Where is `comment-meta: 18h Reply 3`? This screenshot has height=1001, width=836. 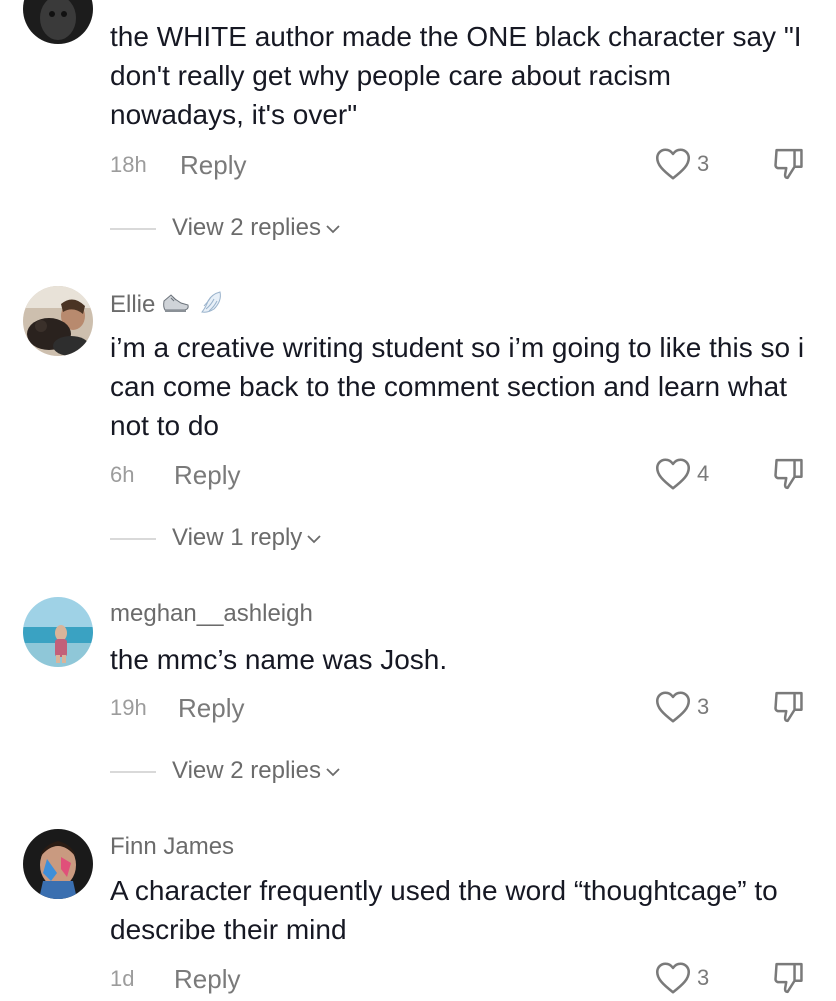 comment-meta: 18h Reply 3 is located at coordinates (460, 166).